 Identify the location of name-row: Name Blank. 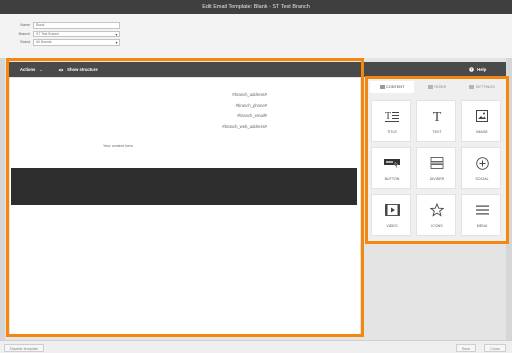
(70, 25).